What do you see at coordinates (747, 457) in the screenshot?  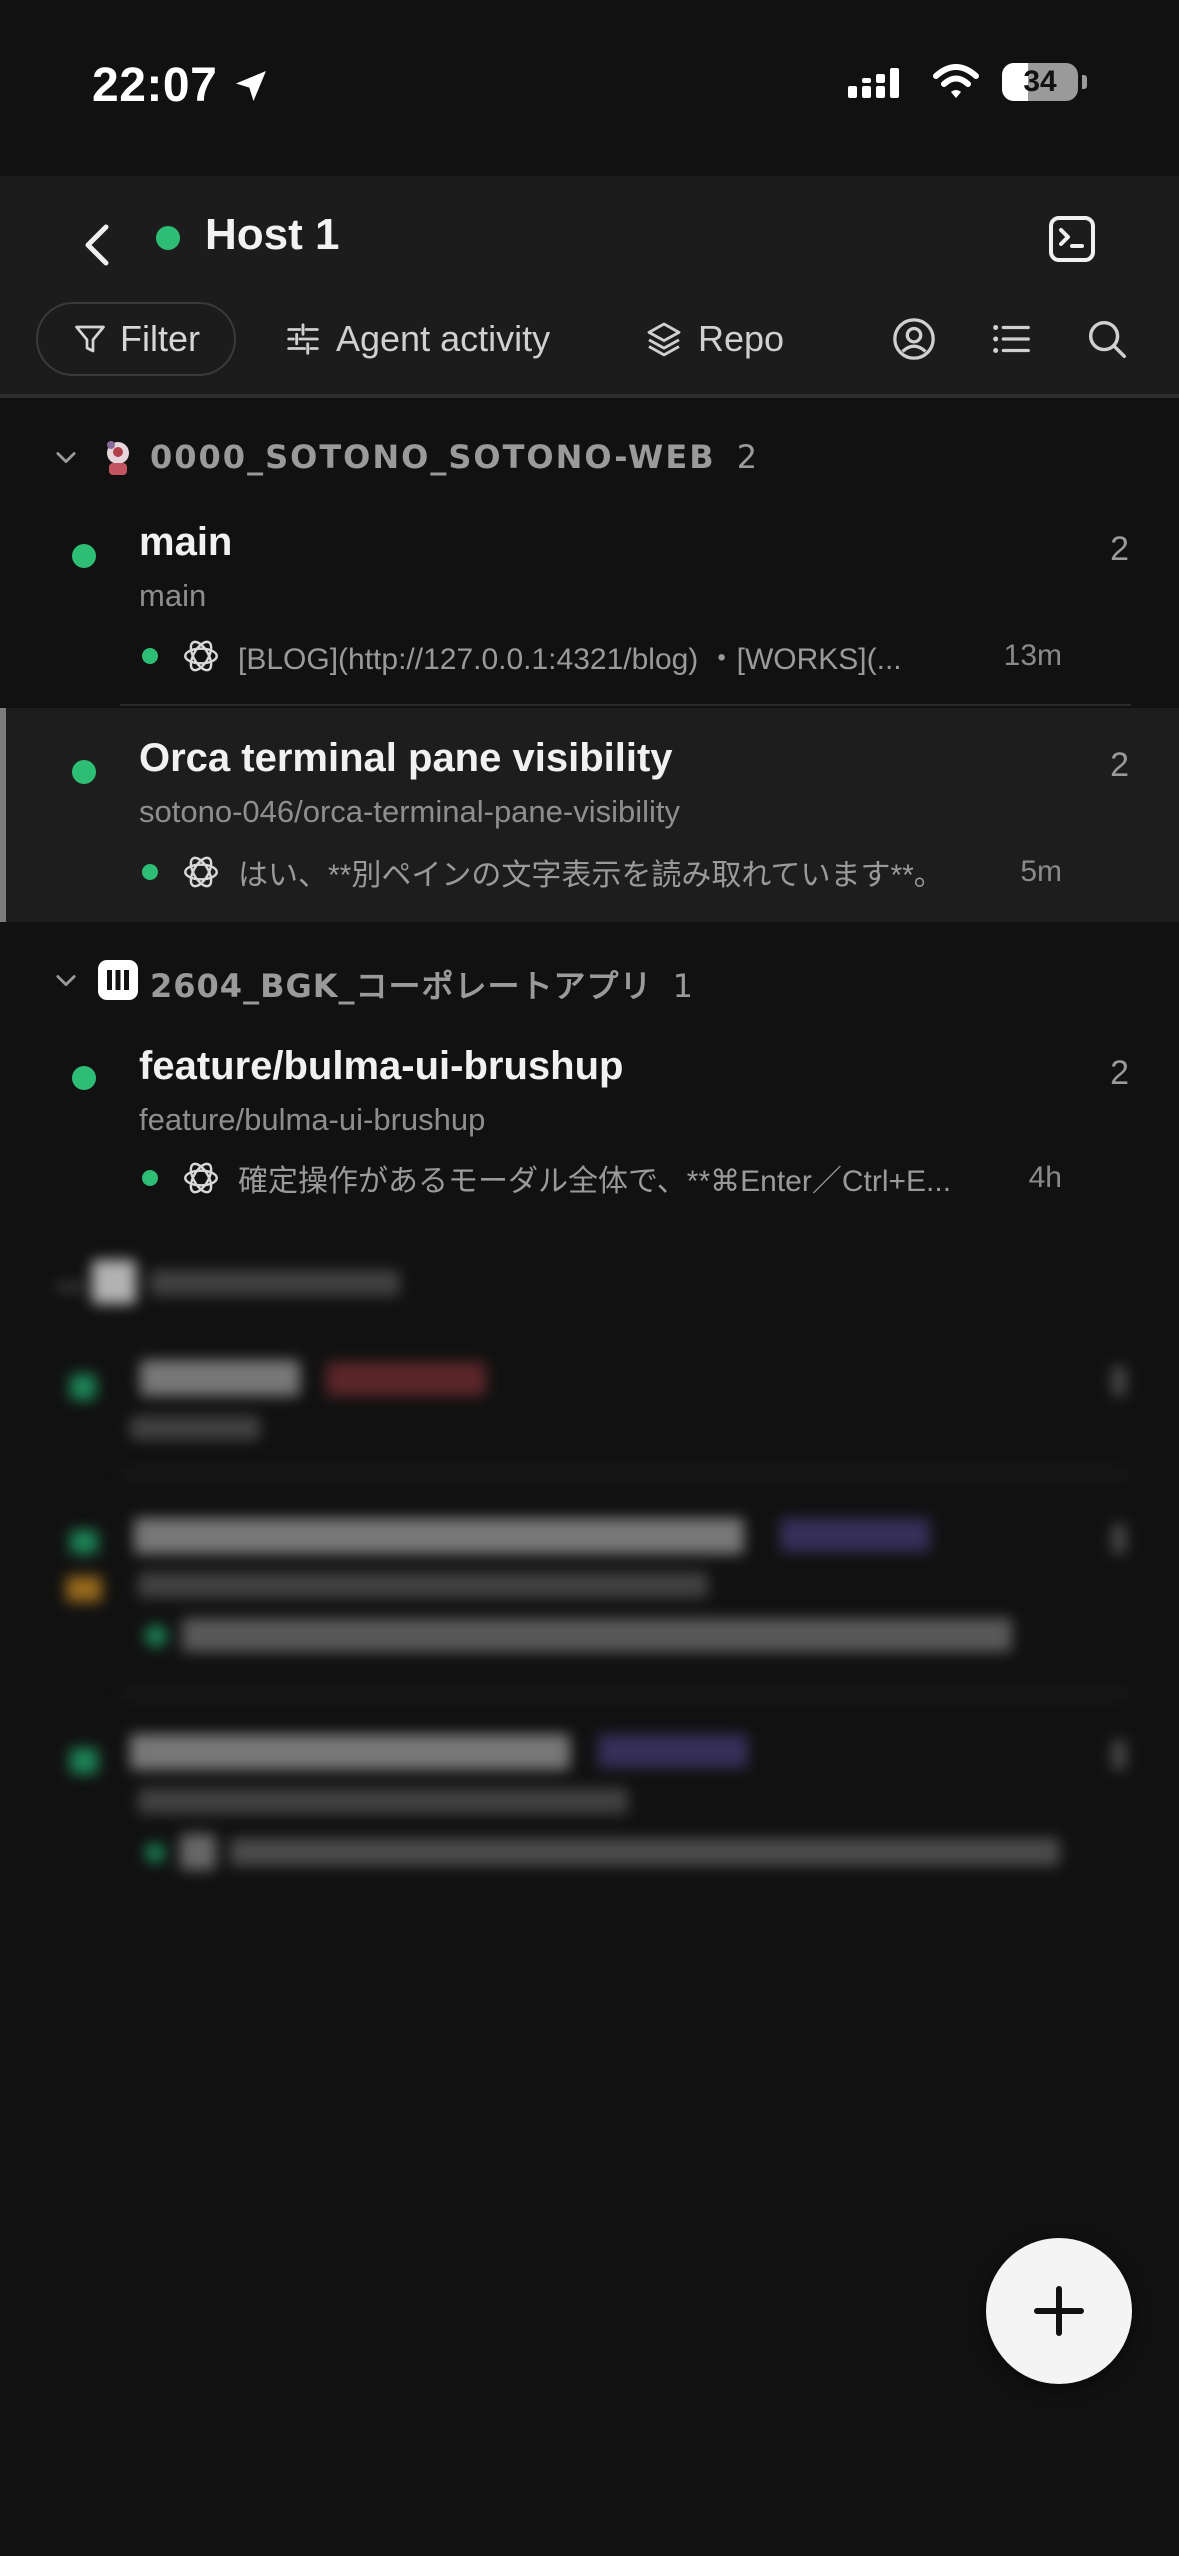 I see `group-count: 2` at bounding box center [747, 457].